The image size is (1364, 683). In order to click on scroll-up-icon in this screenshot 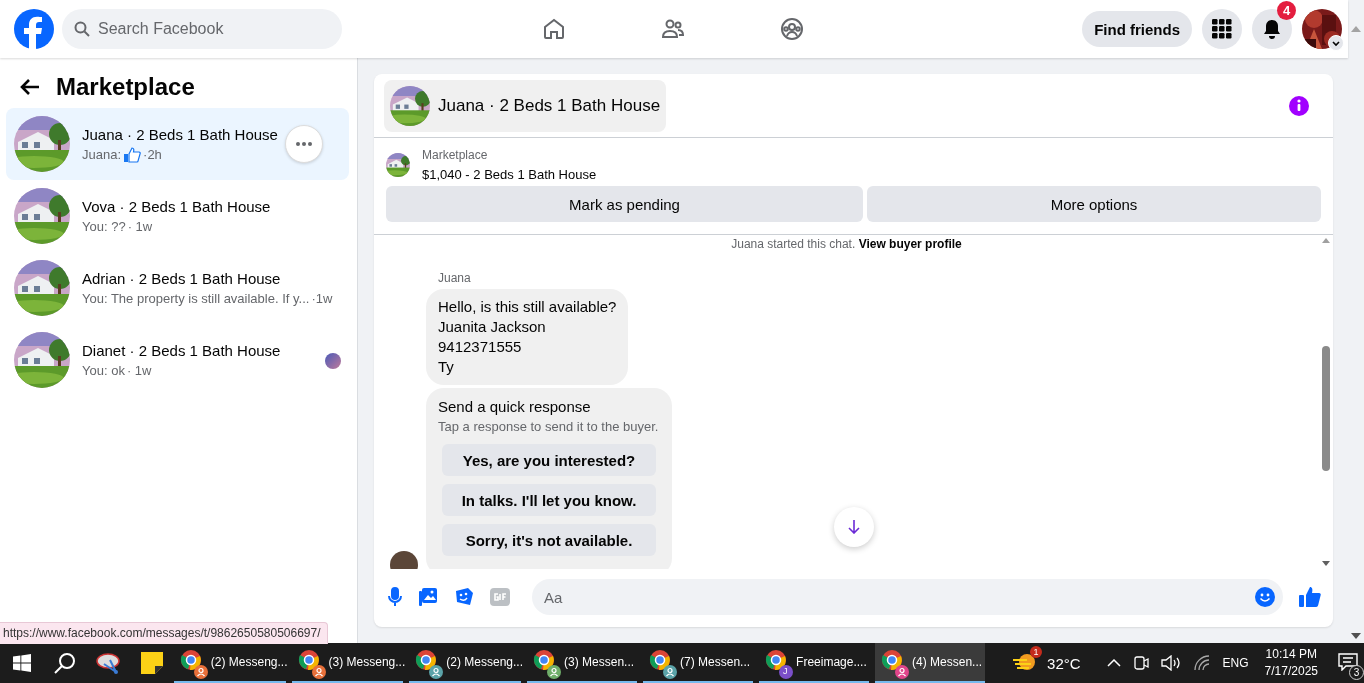, I will do `click(1326, 240)`.